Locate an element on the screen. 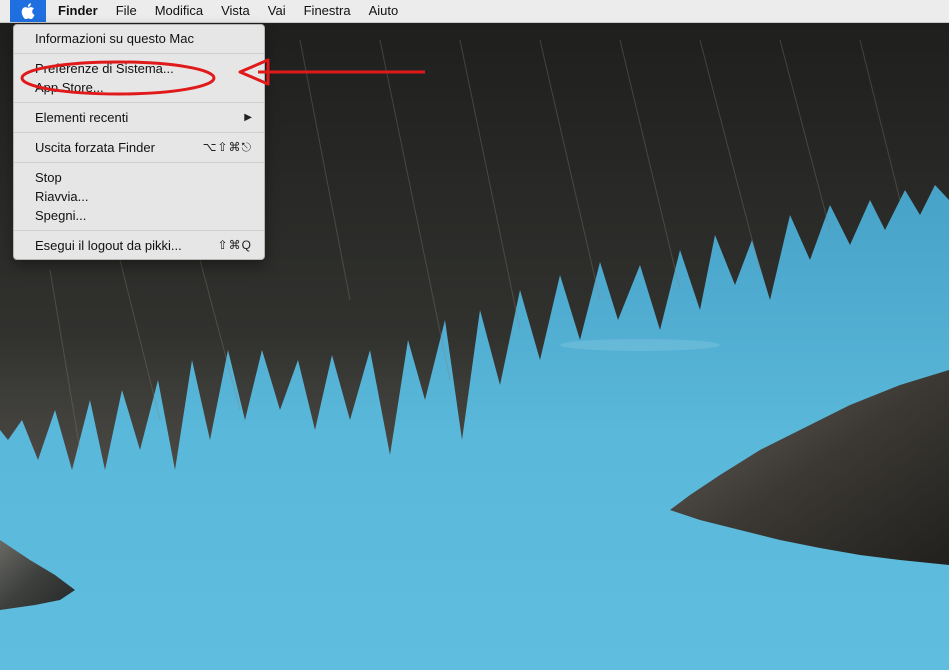 The width and height of the screenshot is (949, 670). menu-vista: Vista is located at coordinates (235, 11).